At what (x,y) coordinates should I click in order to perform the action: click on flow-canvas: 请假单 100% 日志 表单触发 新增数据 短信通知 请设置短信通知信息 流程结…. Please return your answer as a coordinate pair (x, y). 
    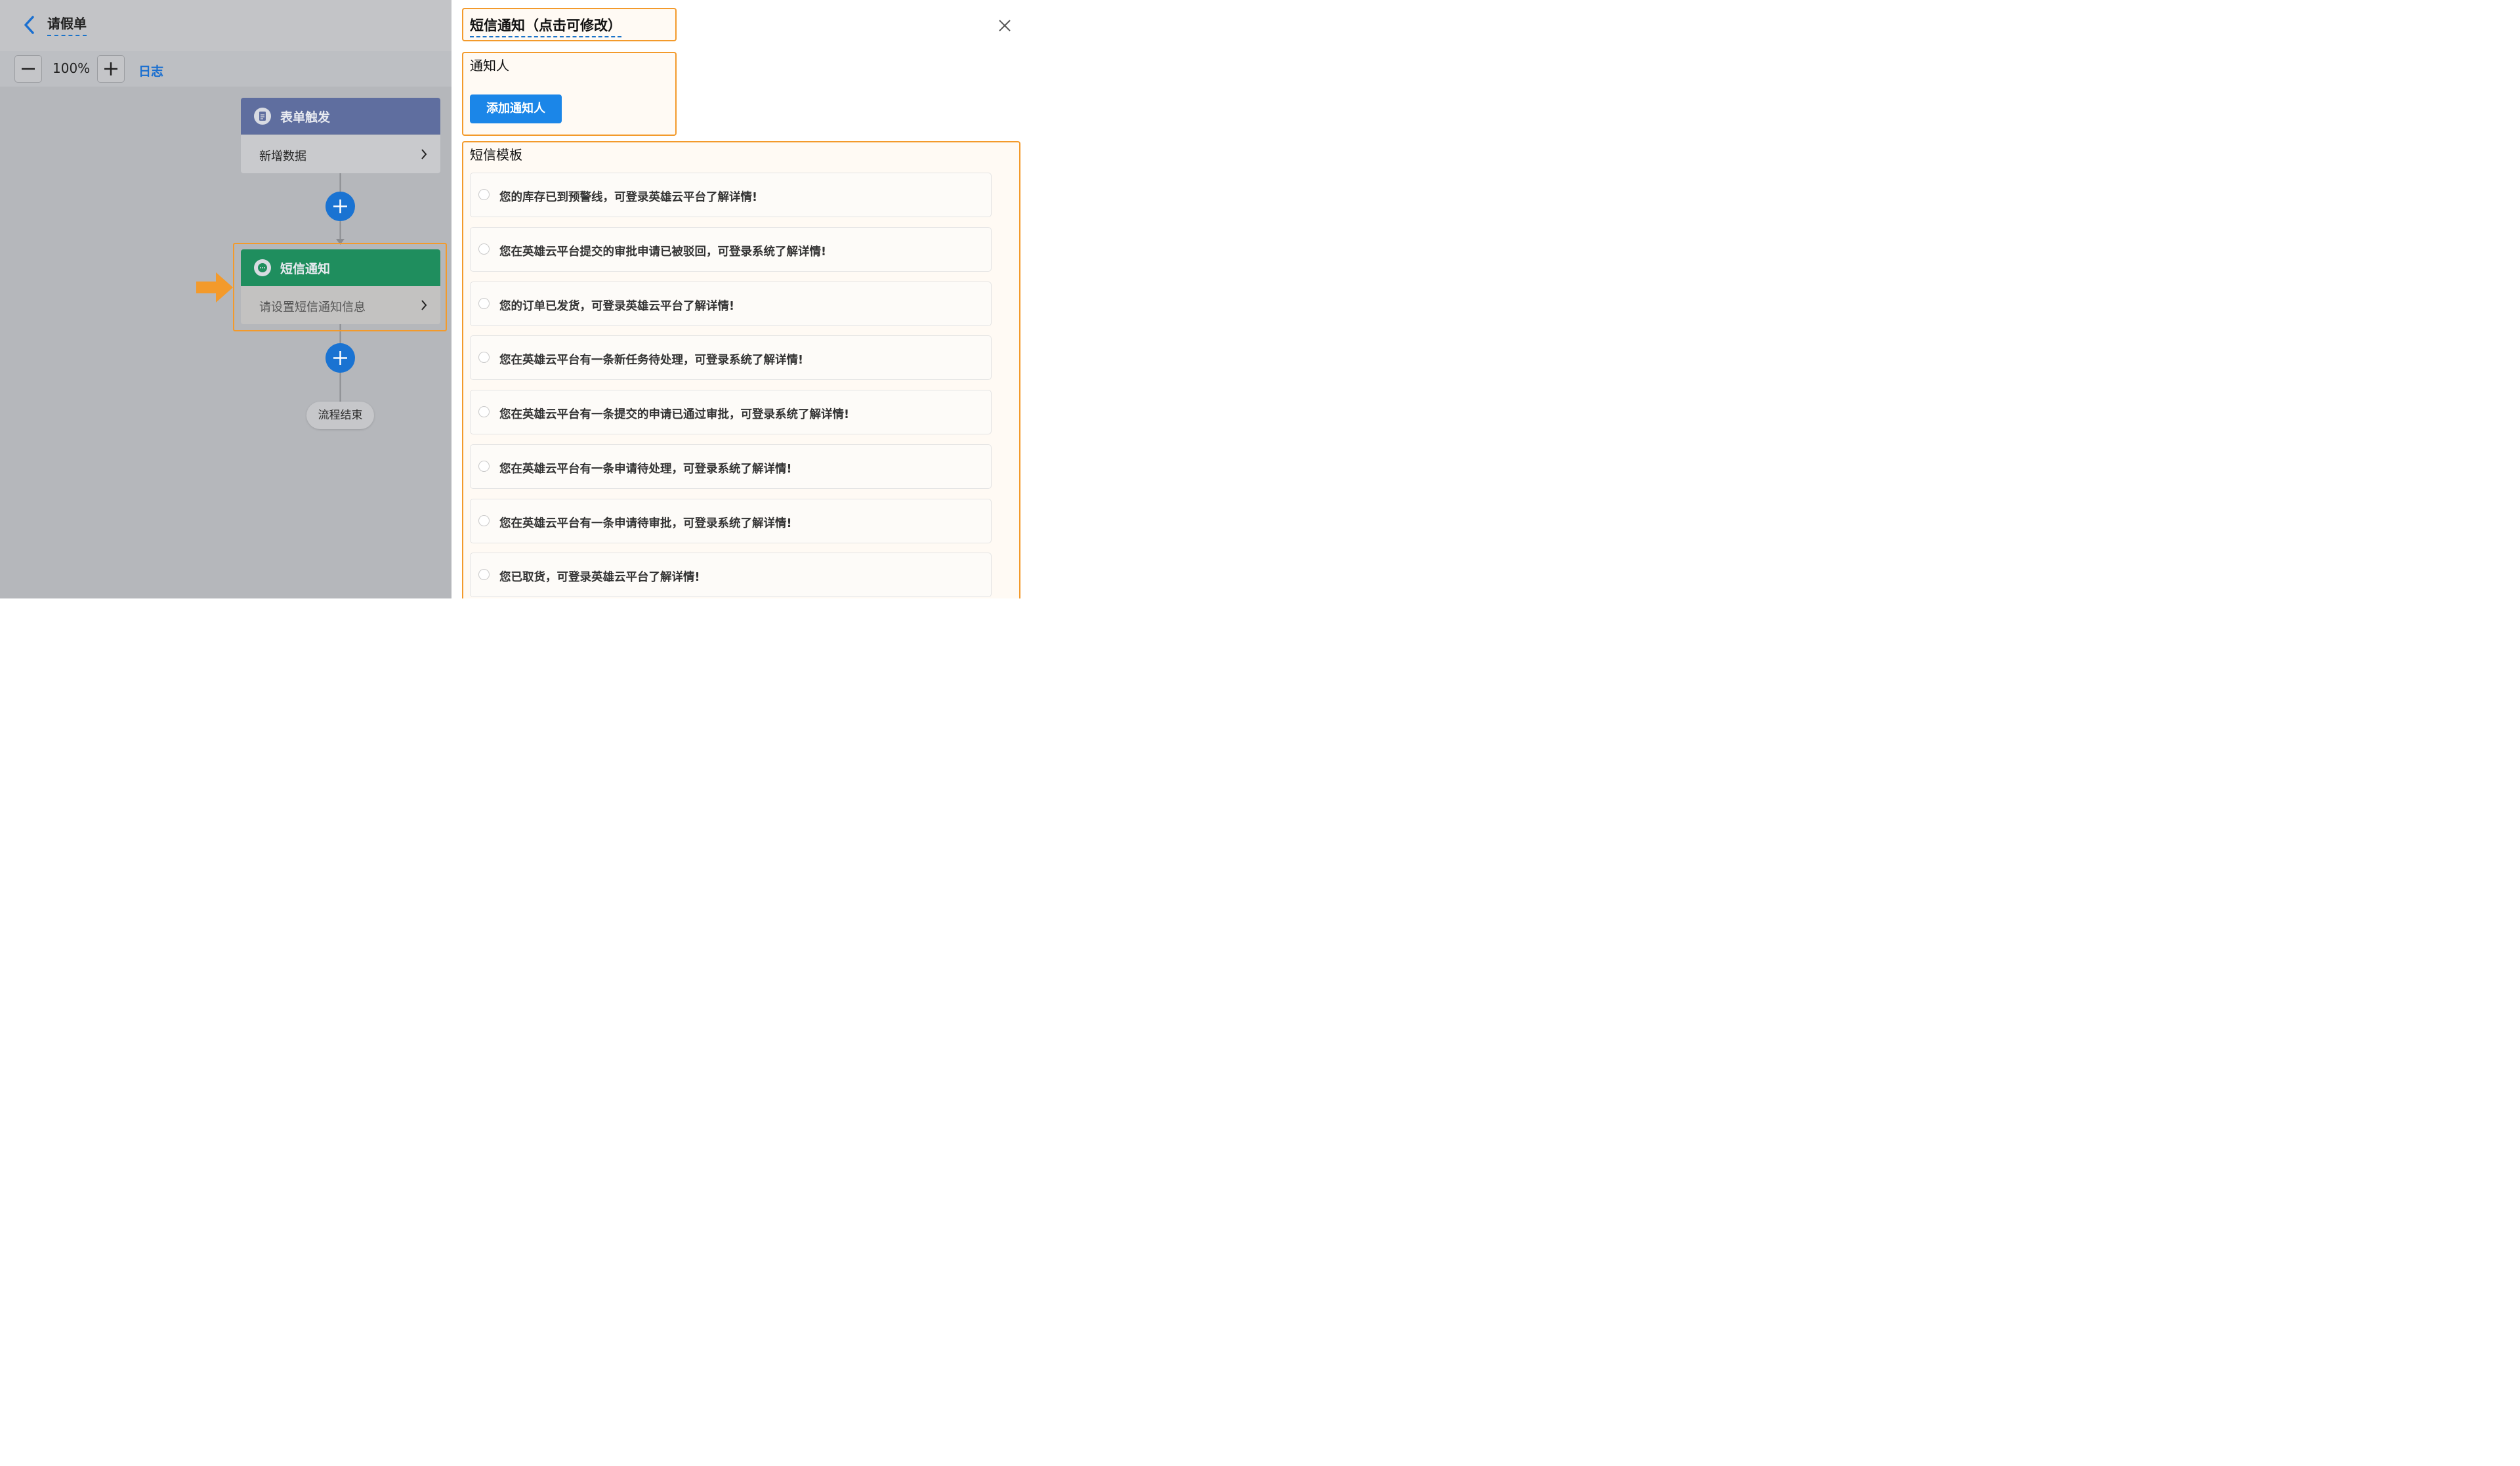
    Looking at the image, I should click on (226, 299).